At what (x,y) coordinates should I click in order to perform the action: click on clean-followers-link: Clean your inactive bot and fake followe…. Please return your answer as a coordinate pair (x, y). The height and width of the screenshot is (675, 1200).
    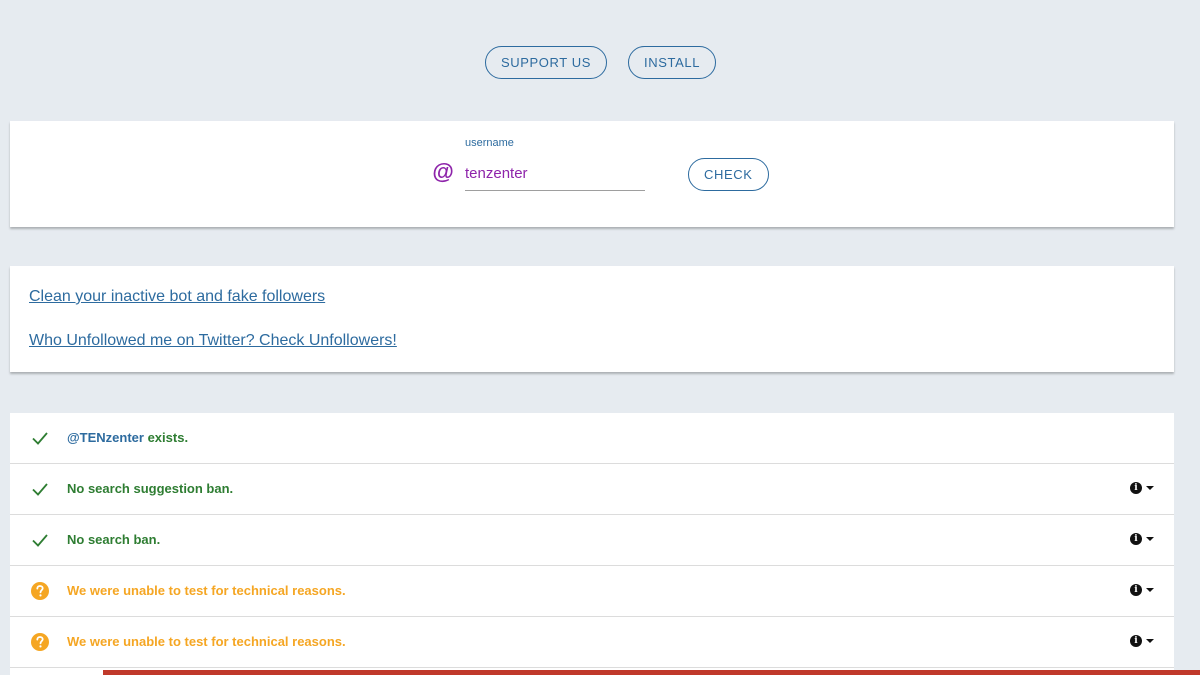
    Looking at the image, I should click on (177, 297).